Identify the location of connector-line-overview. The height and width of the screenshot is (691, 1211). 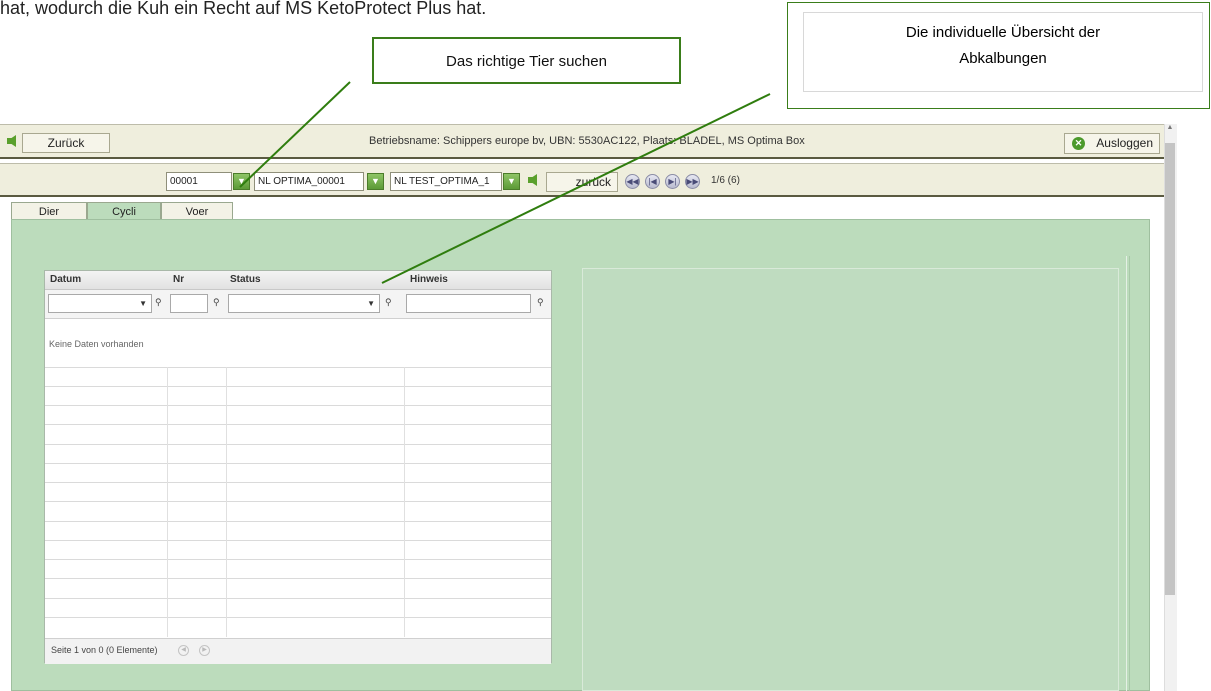
(576, 188).